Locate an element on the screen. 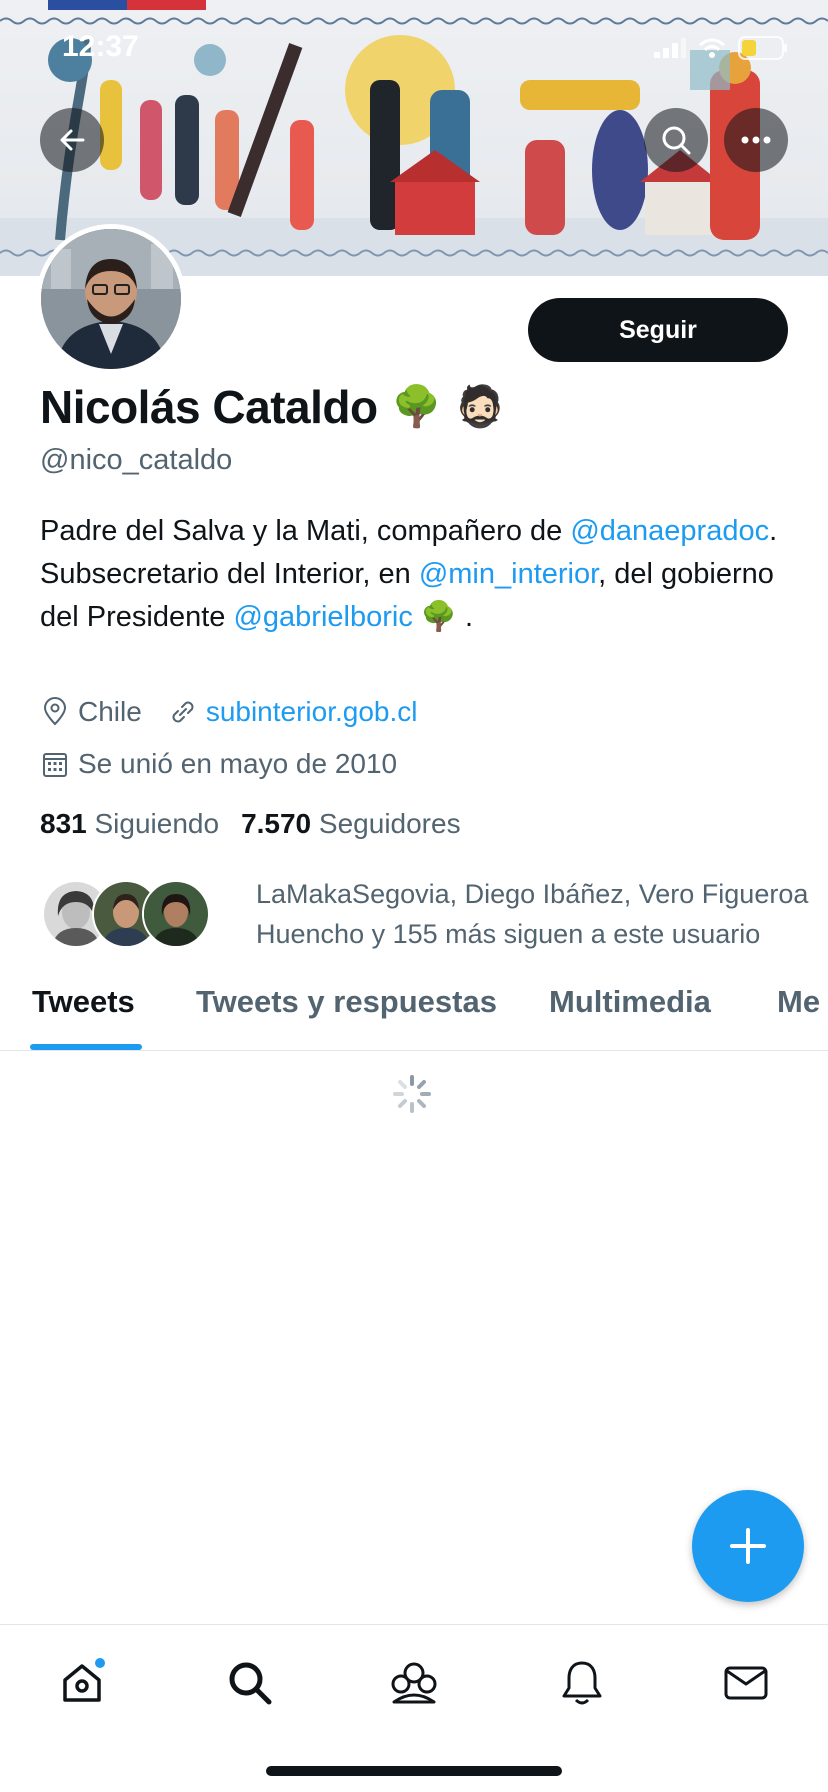  nav-search is located at coordinates (250, 1683).